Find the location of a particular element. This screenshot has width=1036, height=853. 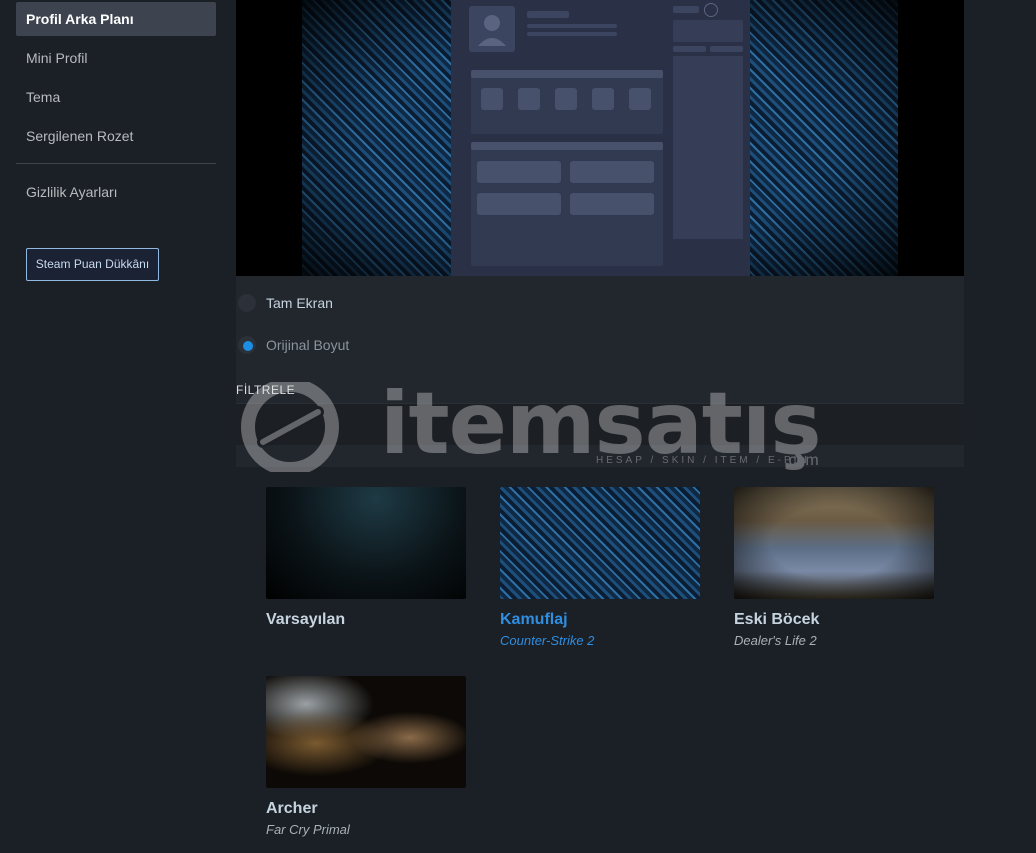

sidebar-item-mini-profile: Mini Profil is located at coordinates (116, 58).